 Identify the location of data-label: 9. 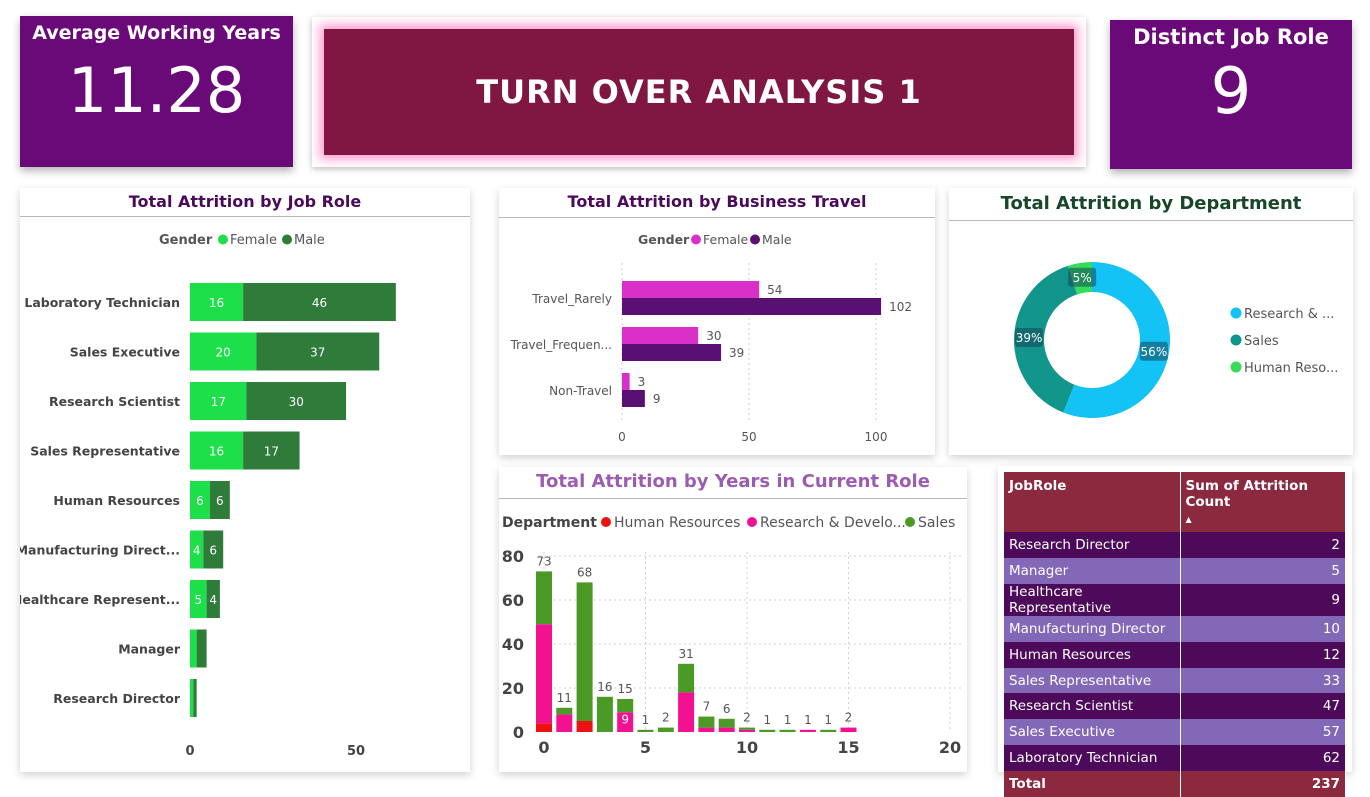
(657, 399).